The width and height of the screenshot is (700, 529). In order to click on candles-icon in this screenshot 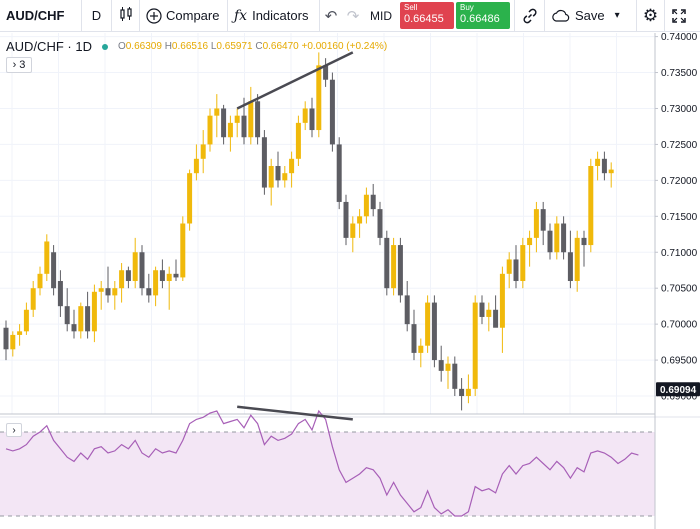, I will do `click(126, 15)`.